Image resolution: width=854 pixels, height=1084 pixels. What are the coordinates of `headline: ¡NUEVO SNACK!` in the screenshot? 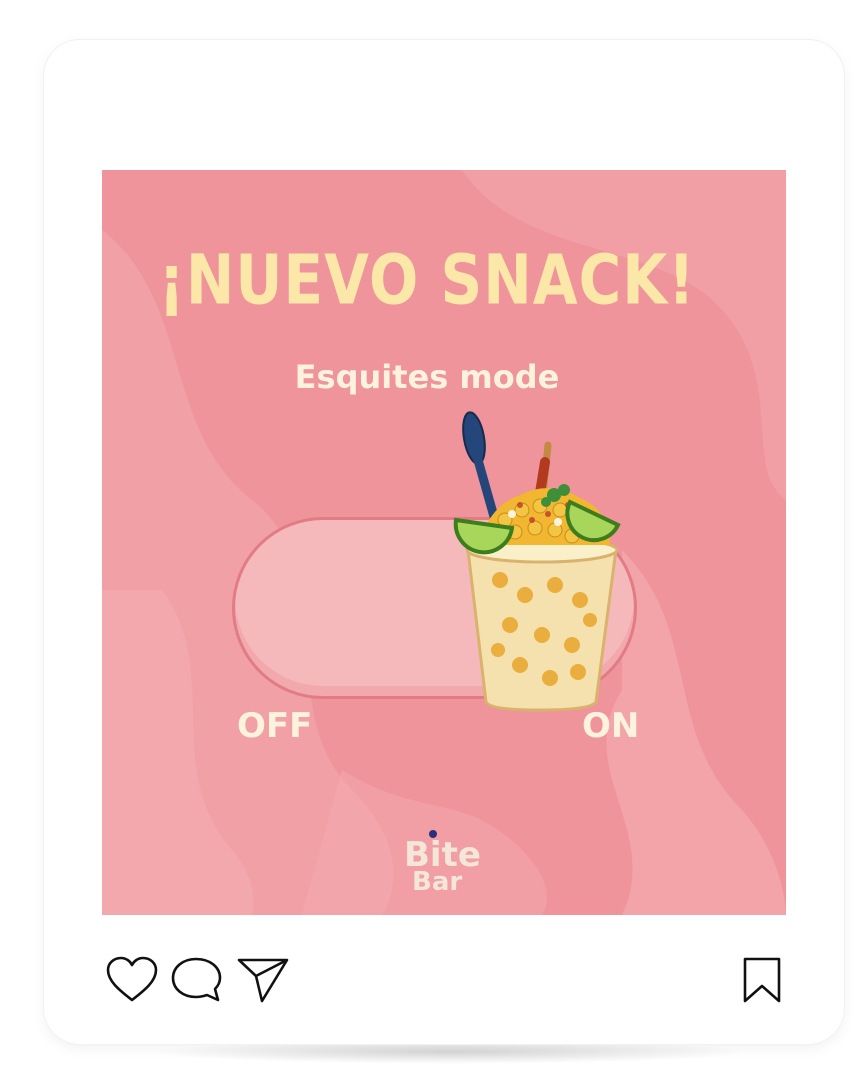 It's located at (427, 280).